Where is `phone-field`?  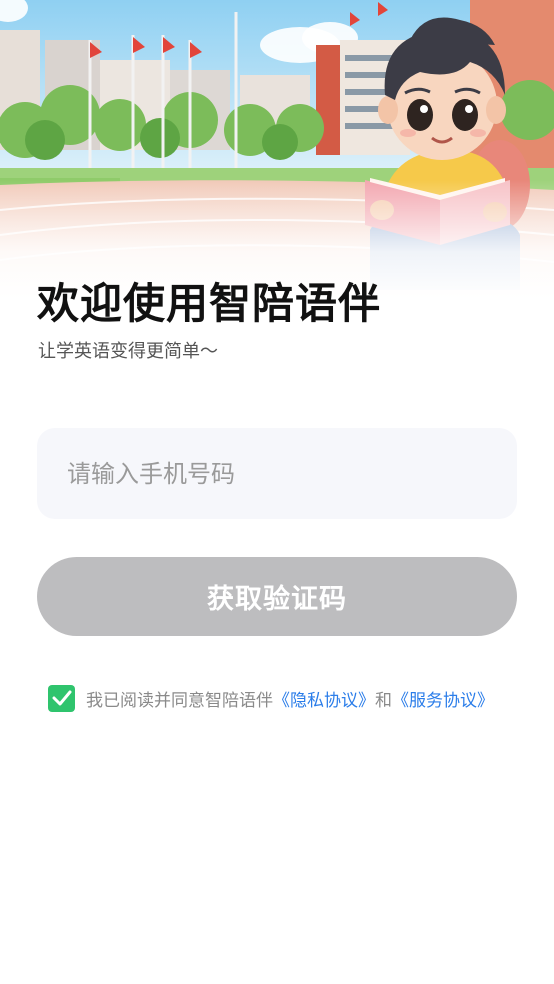
phone-field is located at coordinates (277, 473).